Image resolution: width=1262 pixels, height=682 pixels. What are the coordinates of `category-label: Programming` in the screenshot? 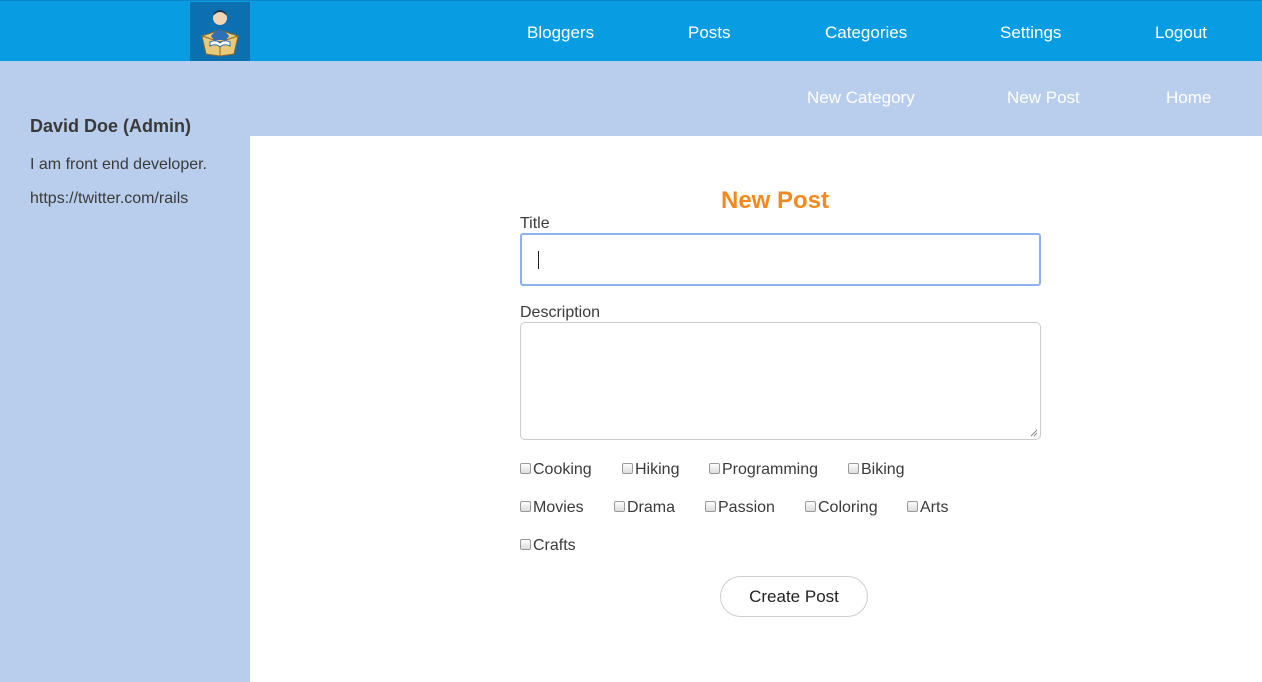 It's located at (770, 469).